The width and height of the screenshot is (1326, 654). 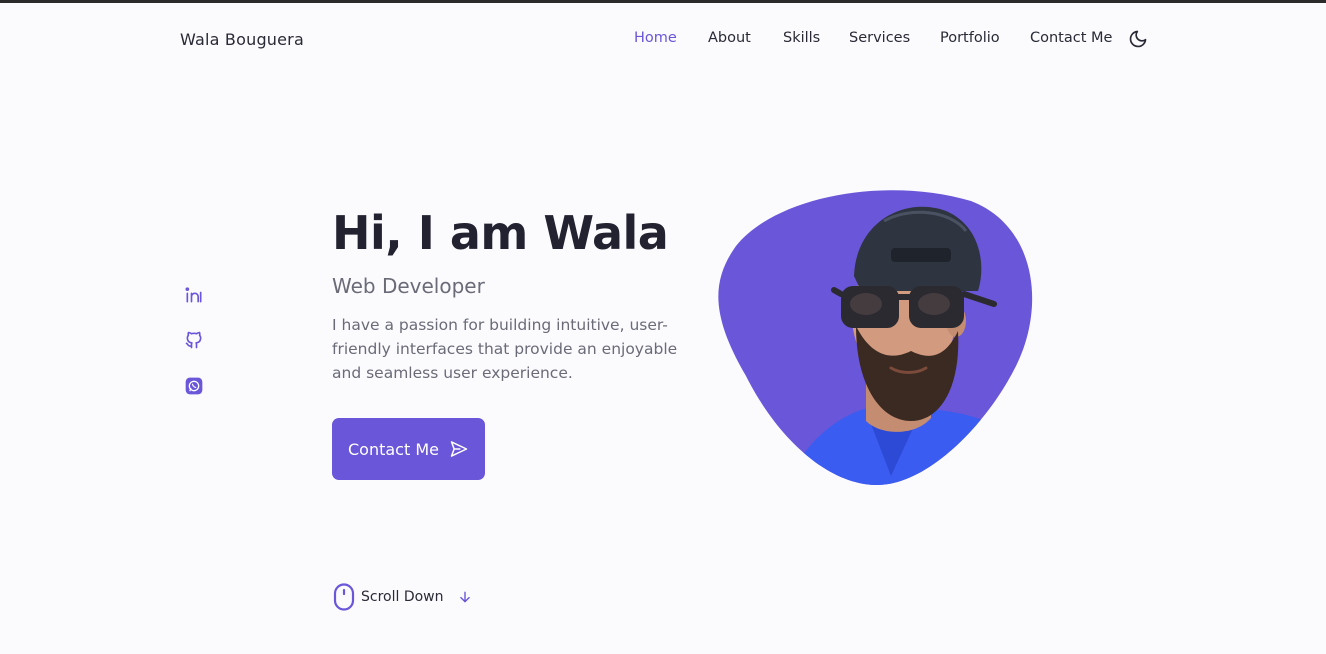 I want to click on nav-link-services: Services, so click(x=879, y=38).